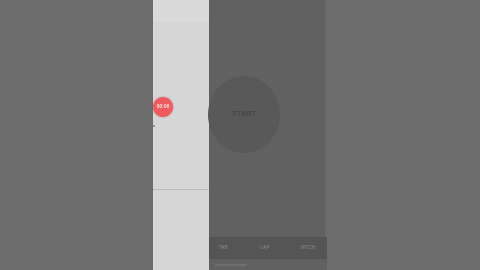 This screenshot has height=270, width=480. Describe the element at coordinates (231, 265) in the screenshot. I see `strip-mark` at that location.